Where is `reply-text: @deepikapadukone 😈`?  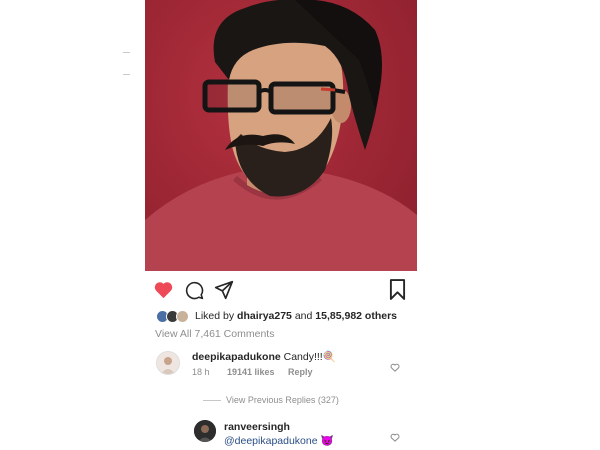
reply-text: @deepikapadukone 😈 is located at coordinates (279, 440).